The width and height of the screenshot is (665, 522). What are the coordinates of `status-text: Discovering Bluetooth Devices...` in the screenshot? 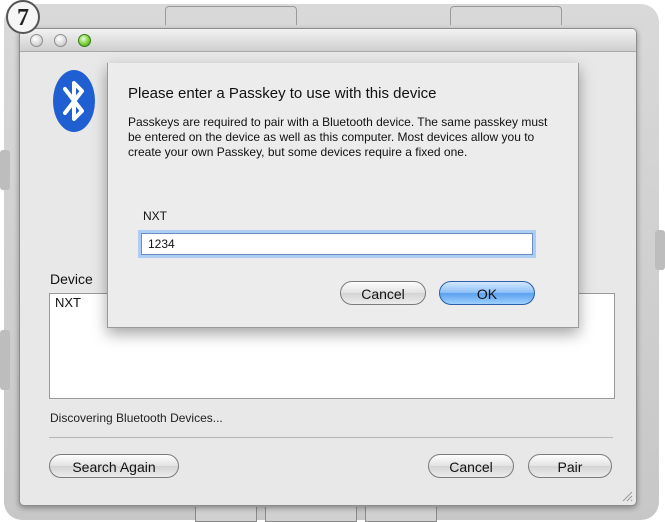 It's located at (136, 418).